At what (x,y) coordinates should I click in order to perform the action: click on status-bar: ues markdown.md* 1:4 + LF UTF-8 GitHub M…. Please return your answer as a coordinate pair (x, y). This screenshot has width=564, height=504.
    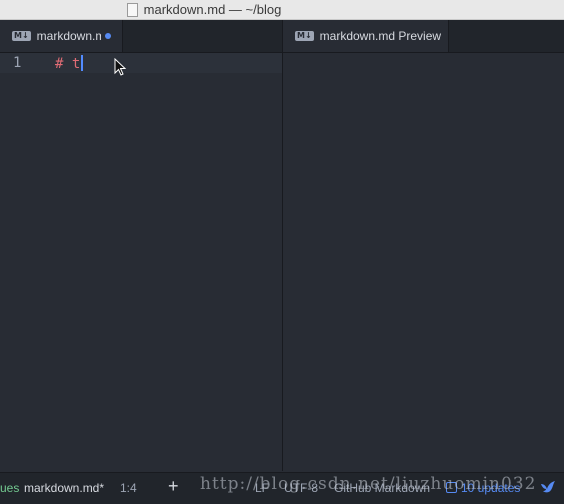
    Looking at the image, I should click on (282, 488).